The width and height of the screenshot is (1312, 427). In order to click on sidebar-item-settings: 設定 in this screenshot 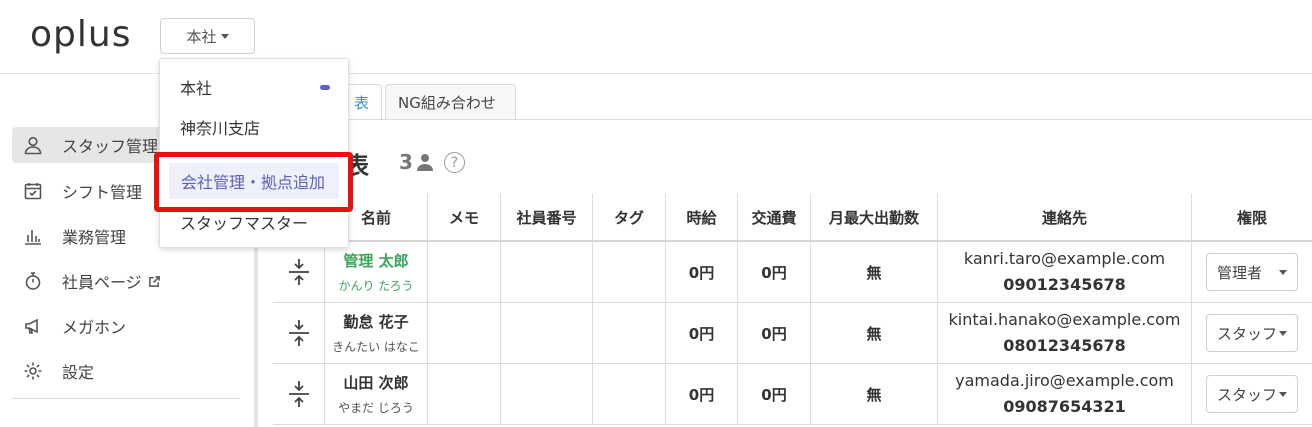, I will do `click(132, 371)`.